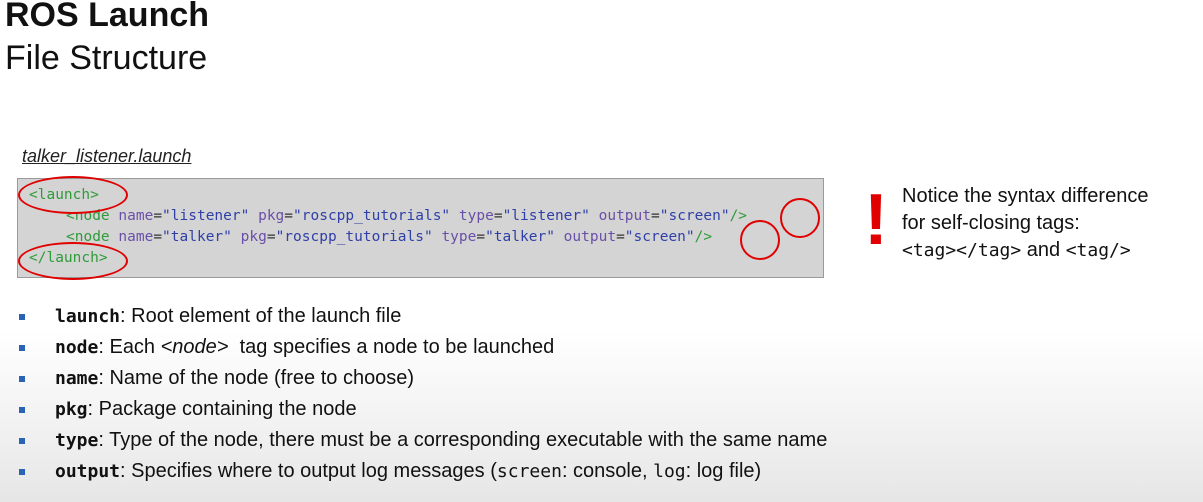 The width and height of the screenshot is (1203, 502). I want to click on slide-subtitle: File Structure, so click(106, 58).